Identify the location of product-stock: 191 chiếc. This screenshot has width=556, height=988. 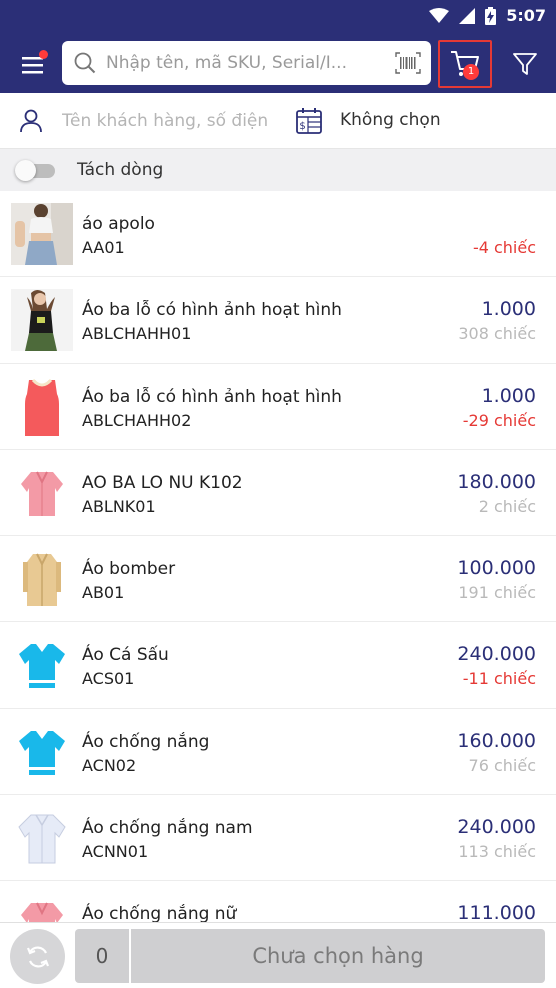
(497, 593).